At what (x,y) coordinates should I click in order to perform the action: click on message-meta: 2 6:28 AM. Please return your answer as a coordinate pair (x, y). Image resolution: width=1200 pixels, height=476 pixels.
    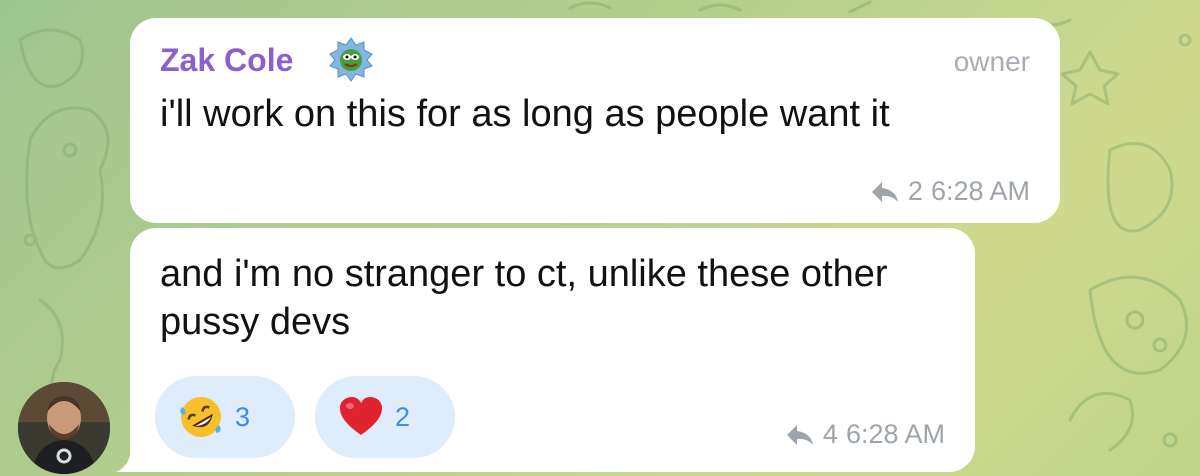
    Looking at the image, I should click on (950, 191).